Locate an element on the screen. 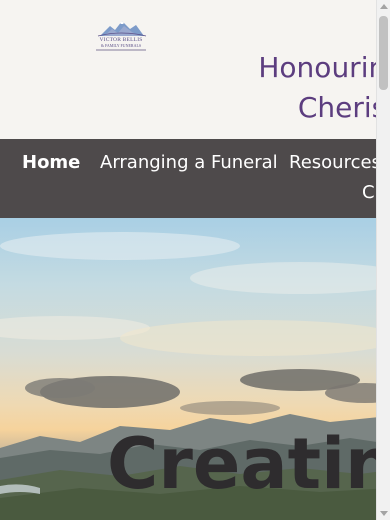  tagline-line-1: Honouring is located at coordinates (324, 67).